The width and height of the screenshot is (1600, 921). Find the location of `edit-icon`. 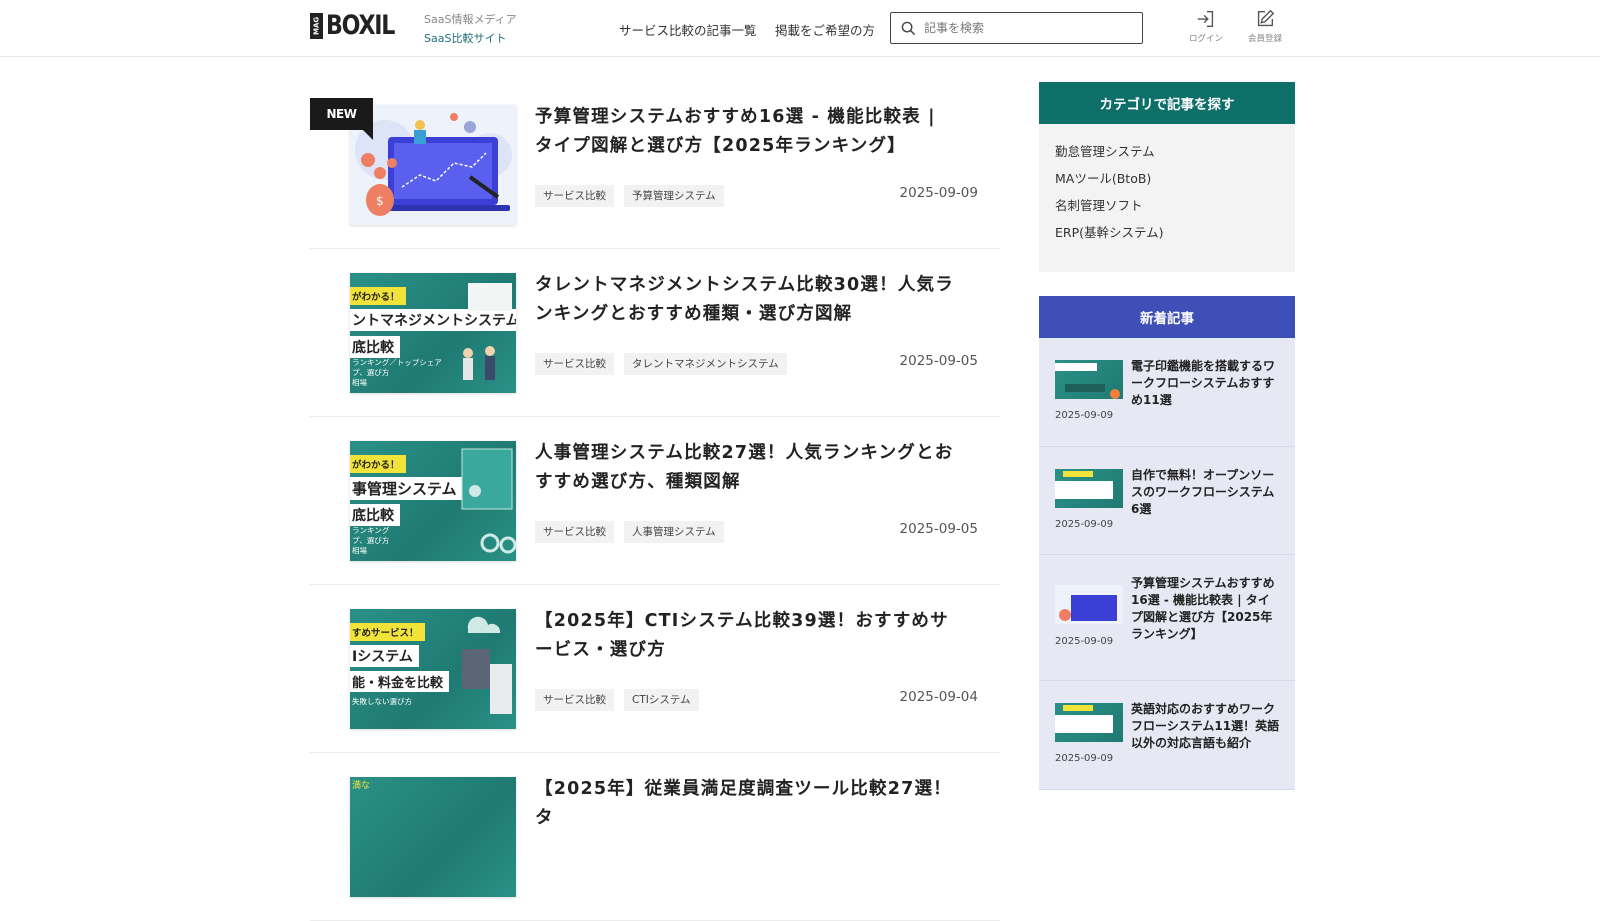

edit-icon is located at coordinates (1266, 18).